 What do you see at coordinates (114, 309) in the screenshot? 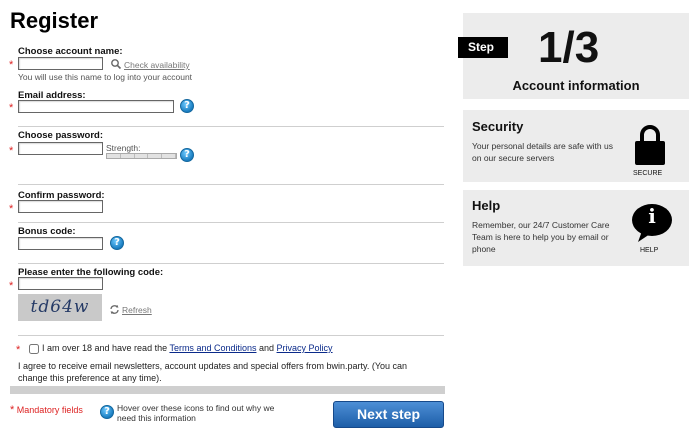
I see `refresh-icon` at bounding box center [114, 309].